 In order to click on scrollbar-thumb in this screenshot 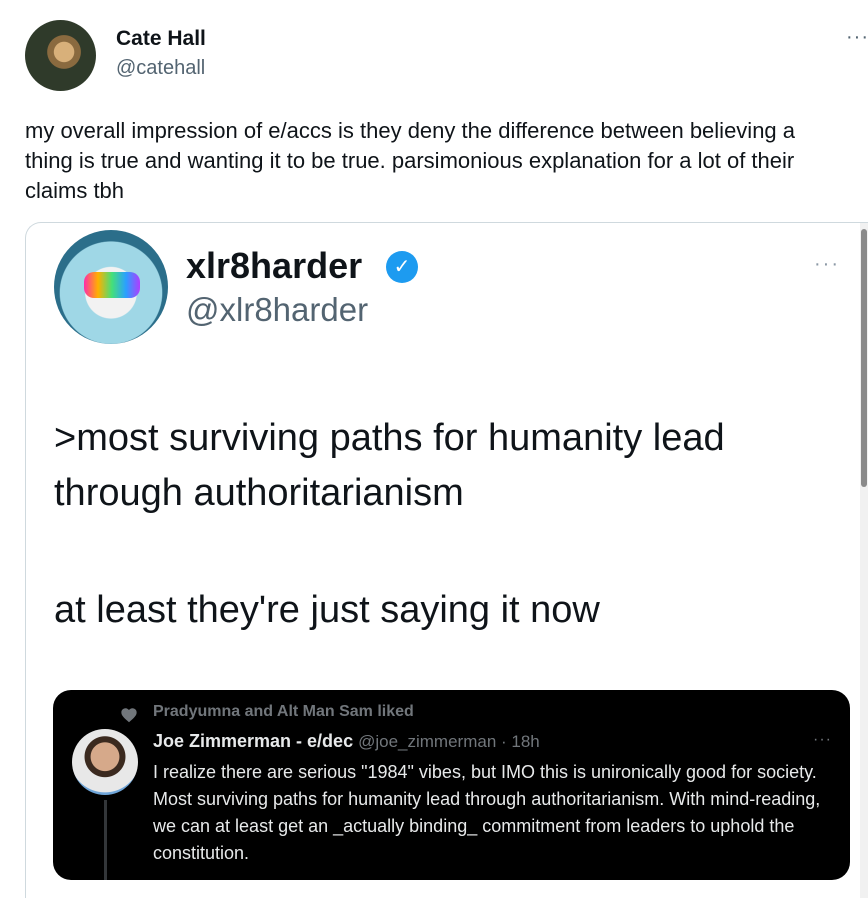, I will do `click(864, 358)`.